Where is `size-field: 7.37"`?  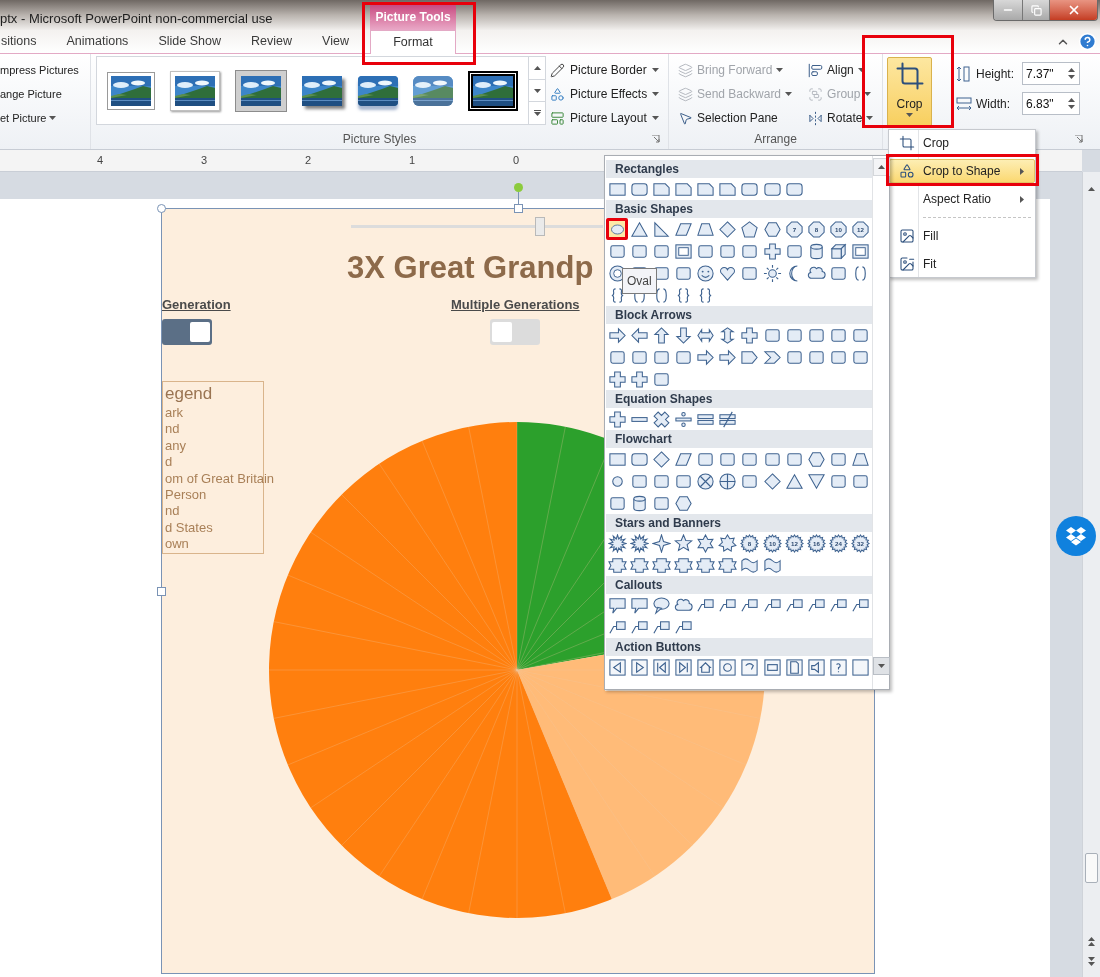
size-field: 7.37" is located at coordinates (1051, 73).